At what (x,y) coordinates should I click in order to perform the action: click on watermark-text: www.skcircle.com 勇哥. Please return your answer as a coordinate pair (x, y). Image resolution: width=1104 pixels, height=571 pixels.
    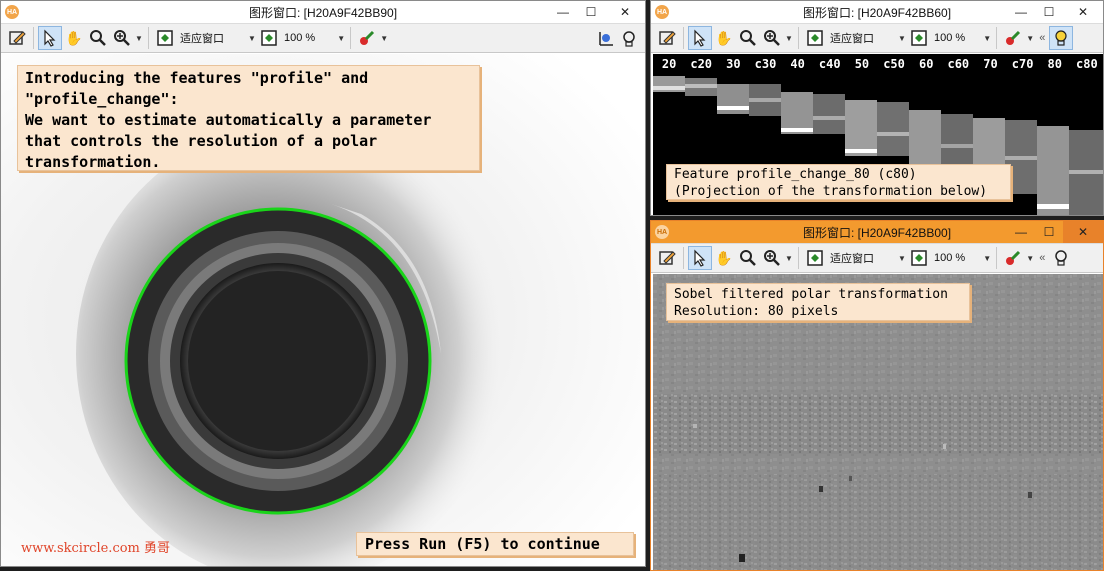
    Looking at the image, I should click on (96, 548).